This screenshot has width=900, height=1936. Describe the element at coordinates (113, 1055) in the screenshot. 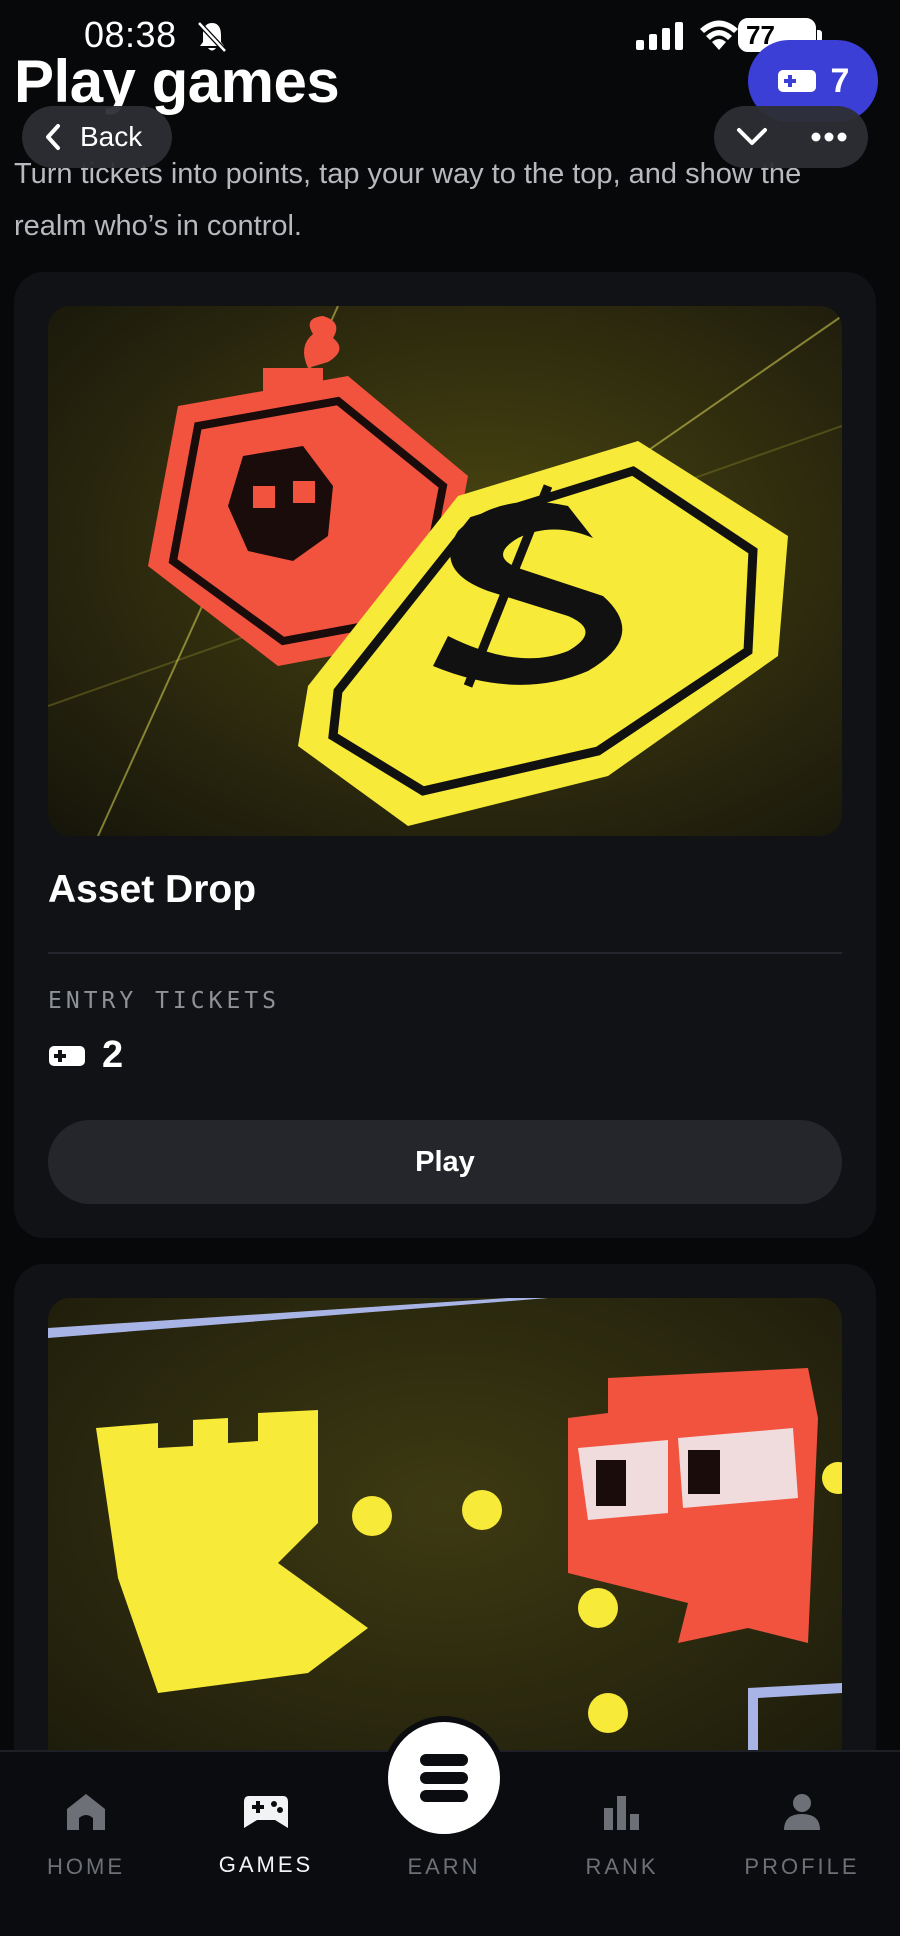

I see `entry-tickets-count: 2` at that location.